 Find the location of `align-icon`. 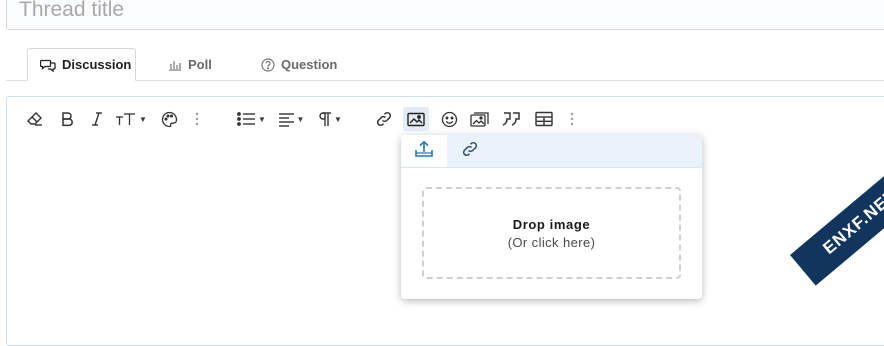

align-icon is located at coordinates (286, 119).